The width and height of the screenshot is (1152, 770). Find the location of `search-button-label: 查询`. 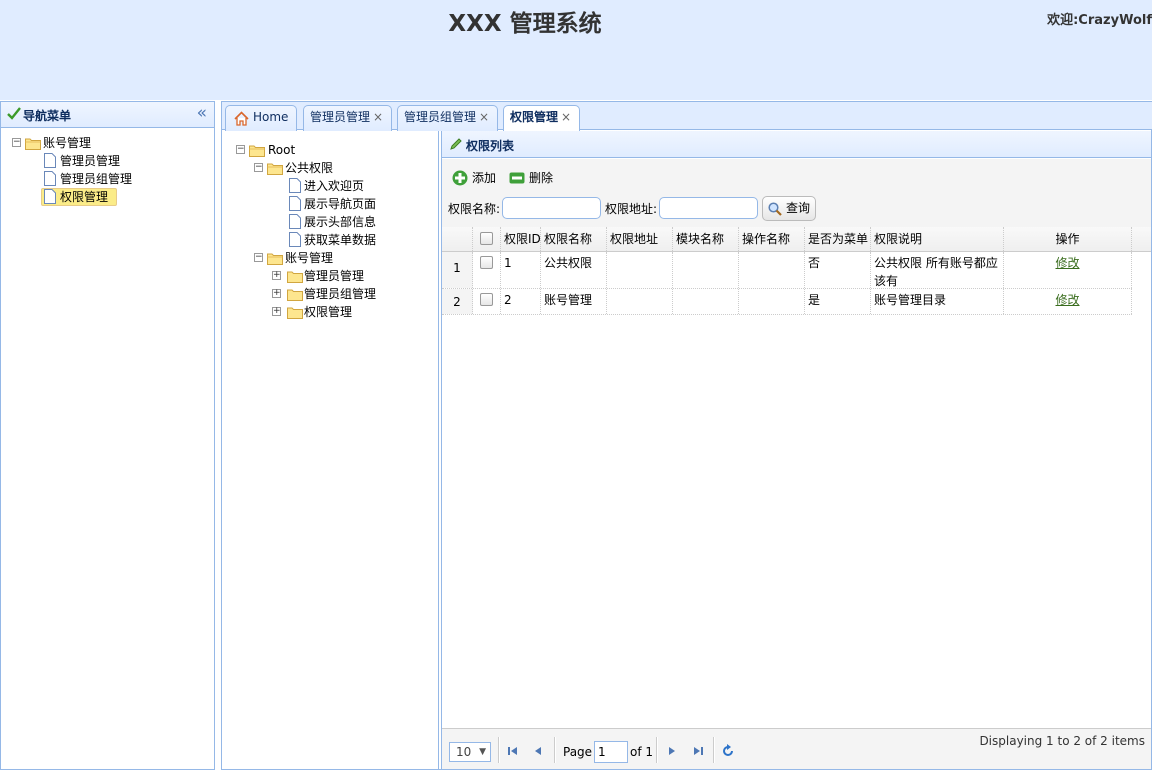

search-button-label: 查询 is located at coordinates (798, 208).